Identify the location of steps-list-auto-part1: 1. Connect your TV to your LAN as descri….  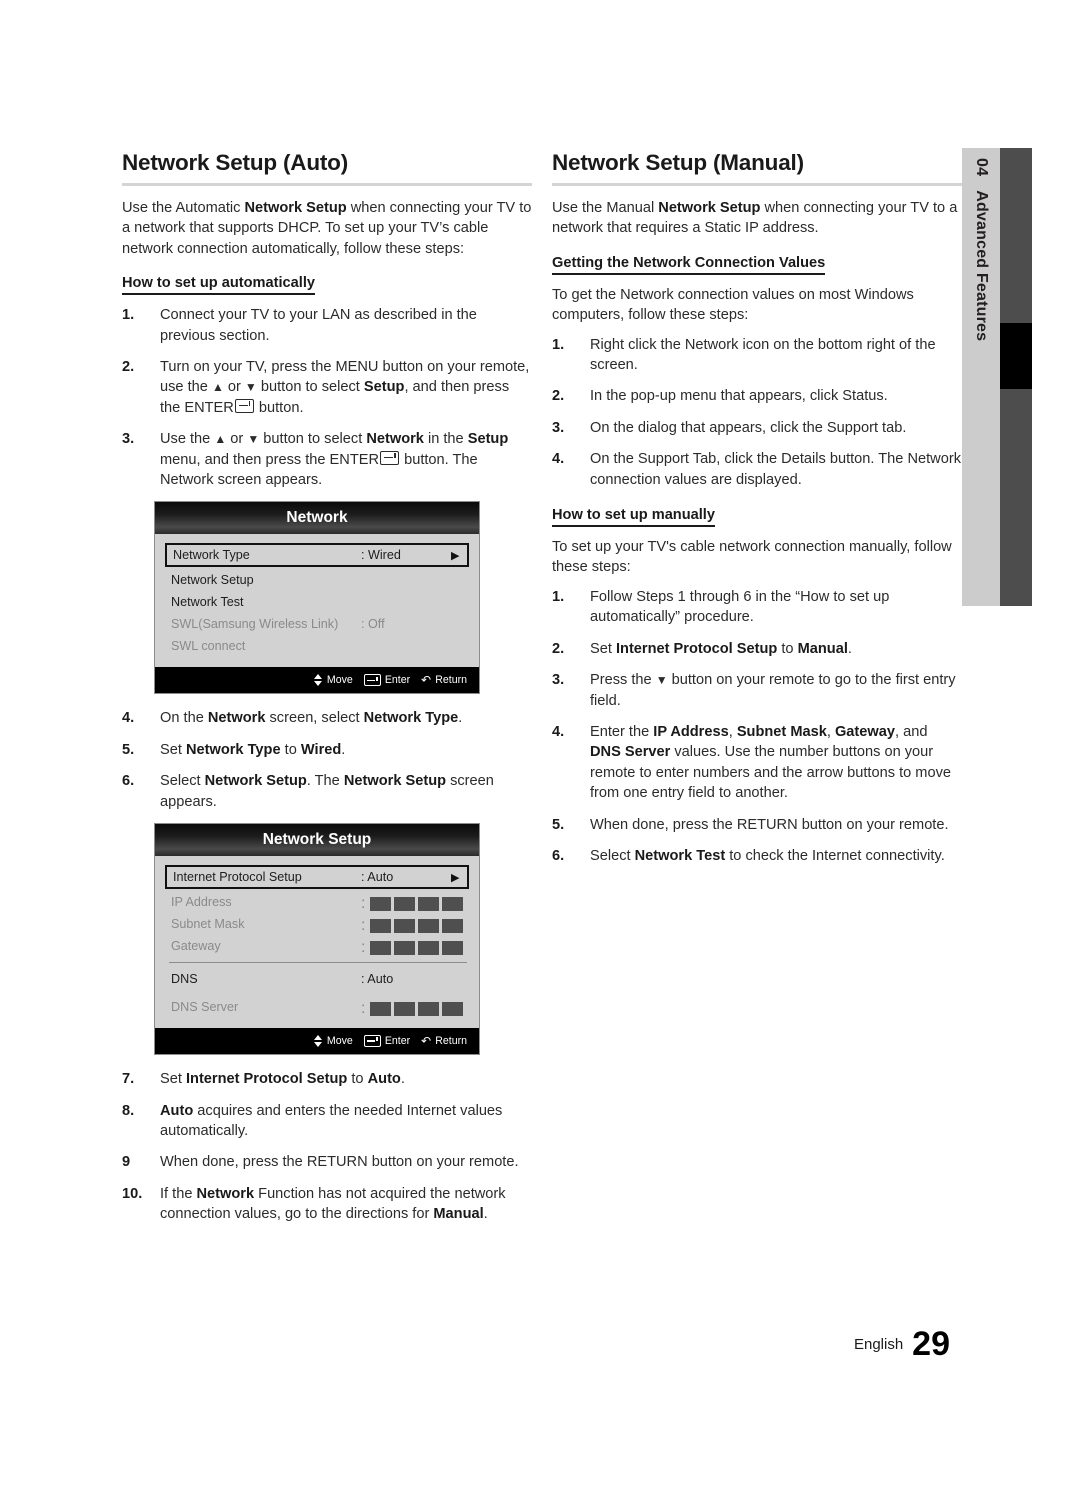
(327, 397).